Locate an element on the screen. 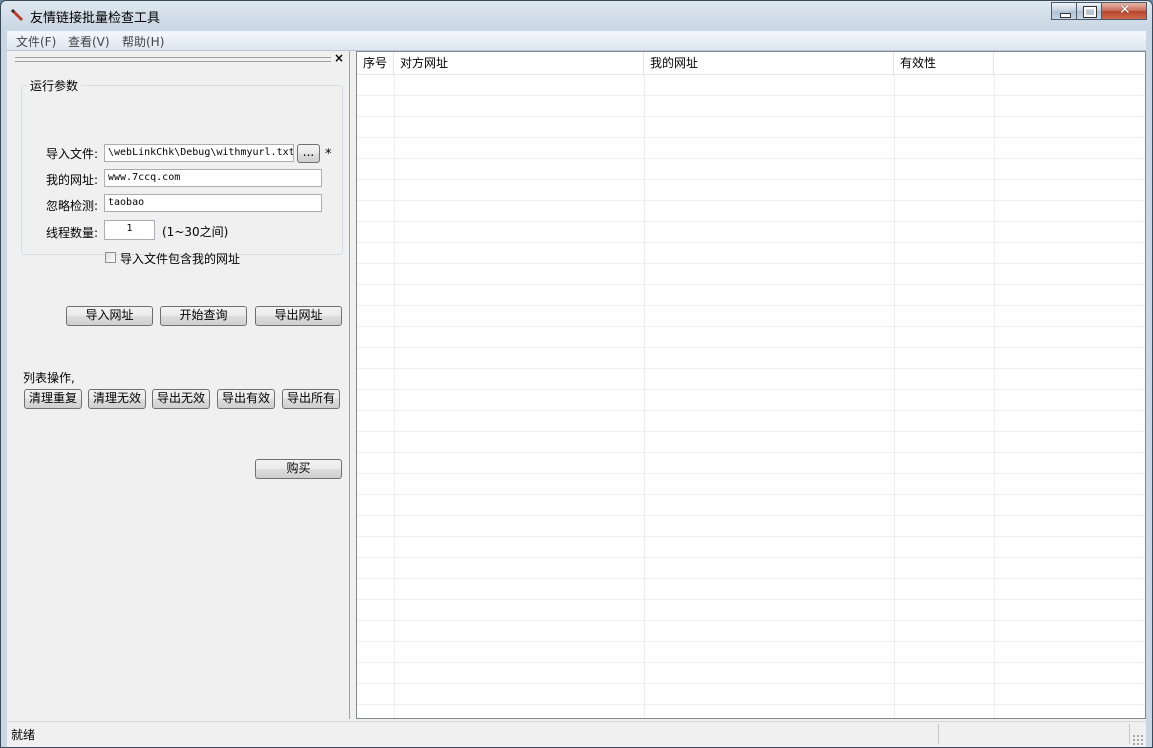 This screenshot has width=1153, height=748. list-header: 序号 对方网址 我的网址 有效性 is located at coordinates (751, 63).